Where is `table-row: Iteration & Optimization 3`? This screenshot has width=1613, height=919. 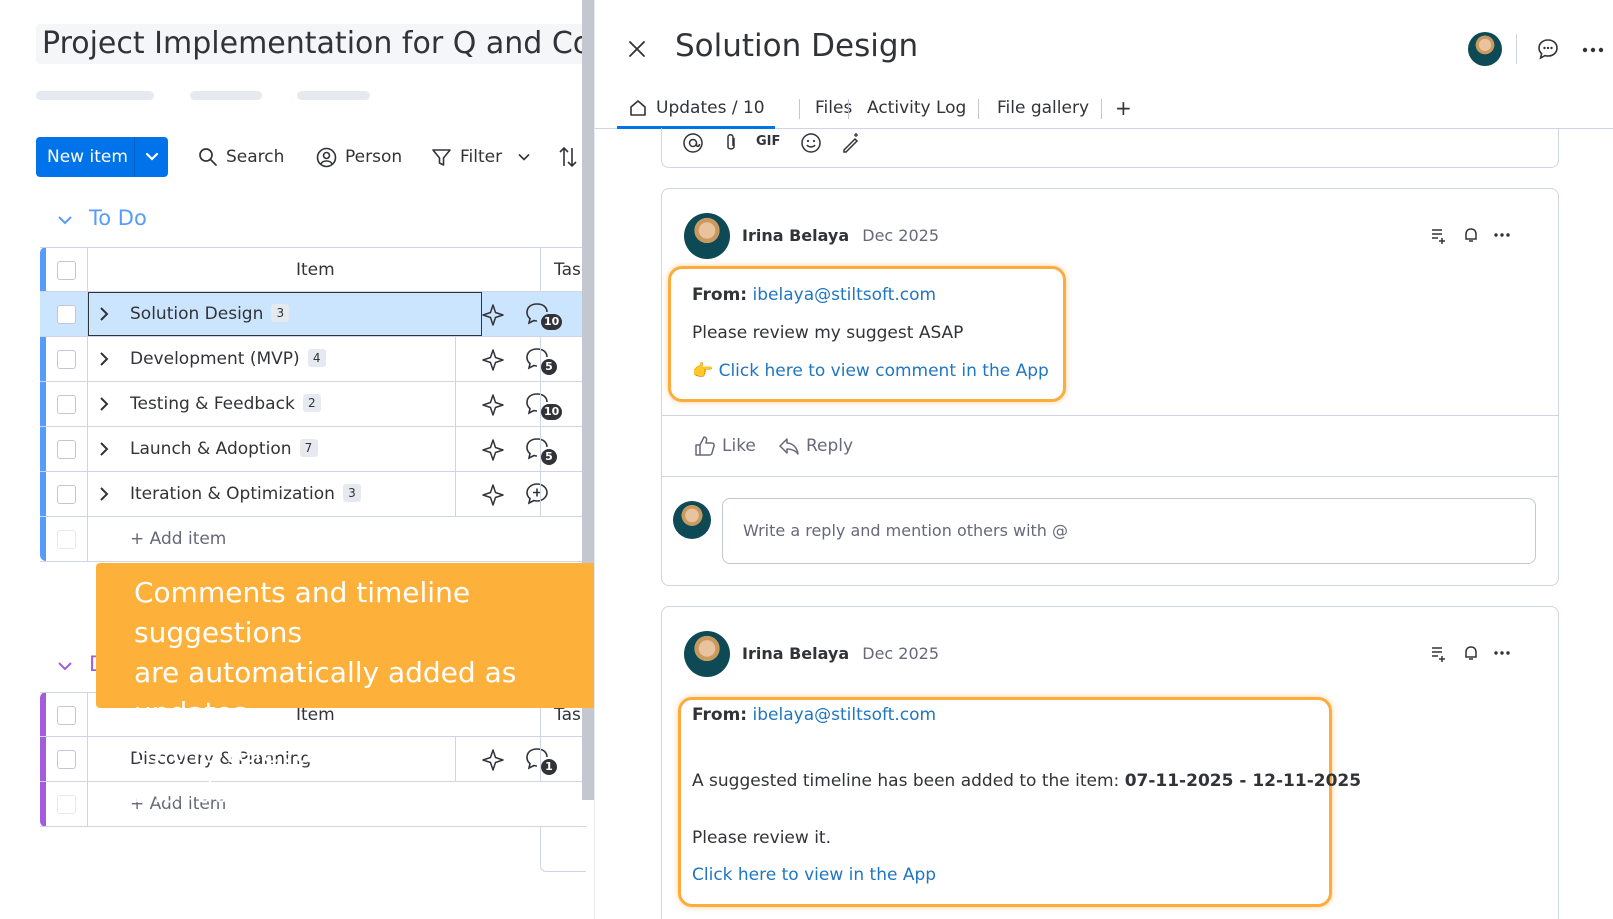 table-row: Iteration & Optimization 3 is located at coordinates (313, 494).